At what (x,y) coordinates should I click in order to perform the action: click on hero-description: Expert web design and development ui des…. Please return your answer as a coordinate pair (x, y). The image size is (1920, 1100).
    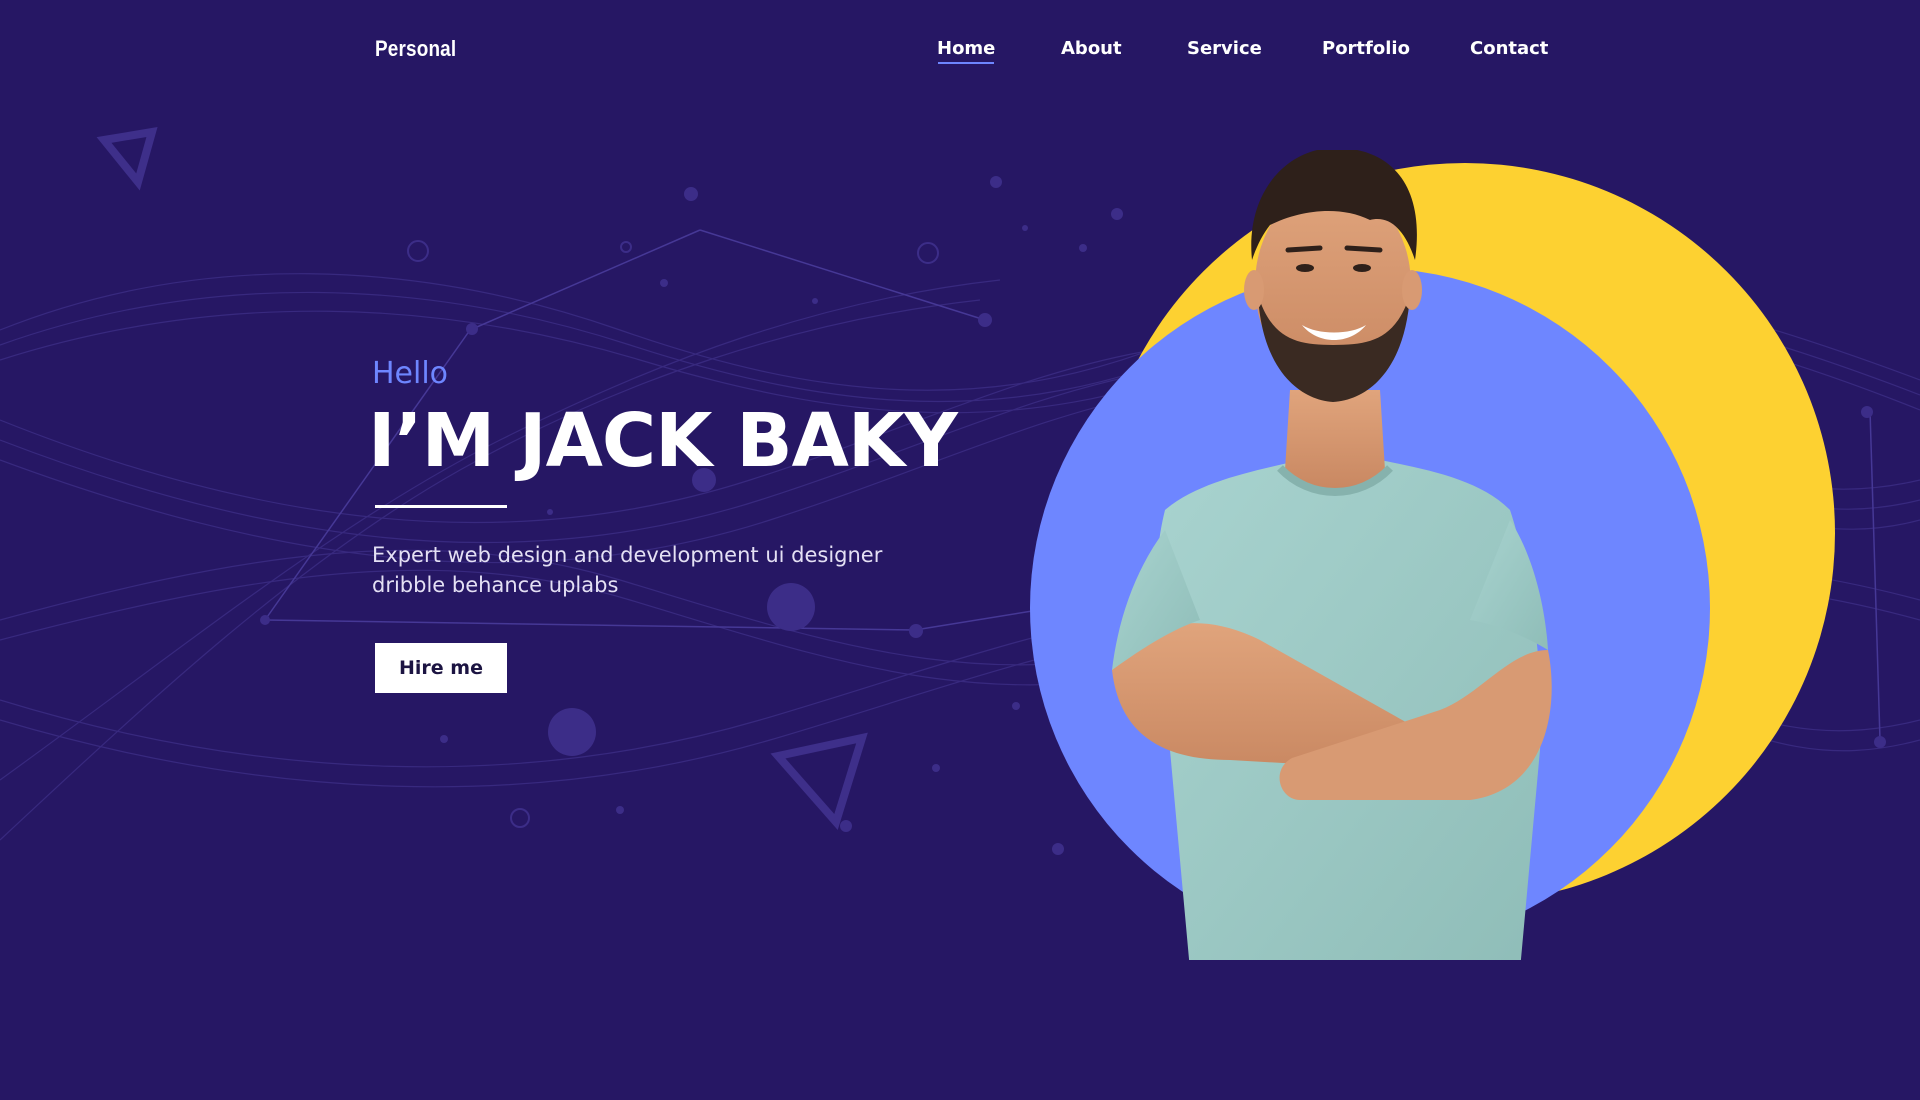
    Looking at the image, I should click on (627, 570).